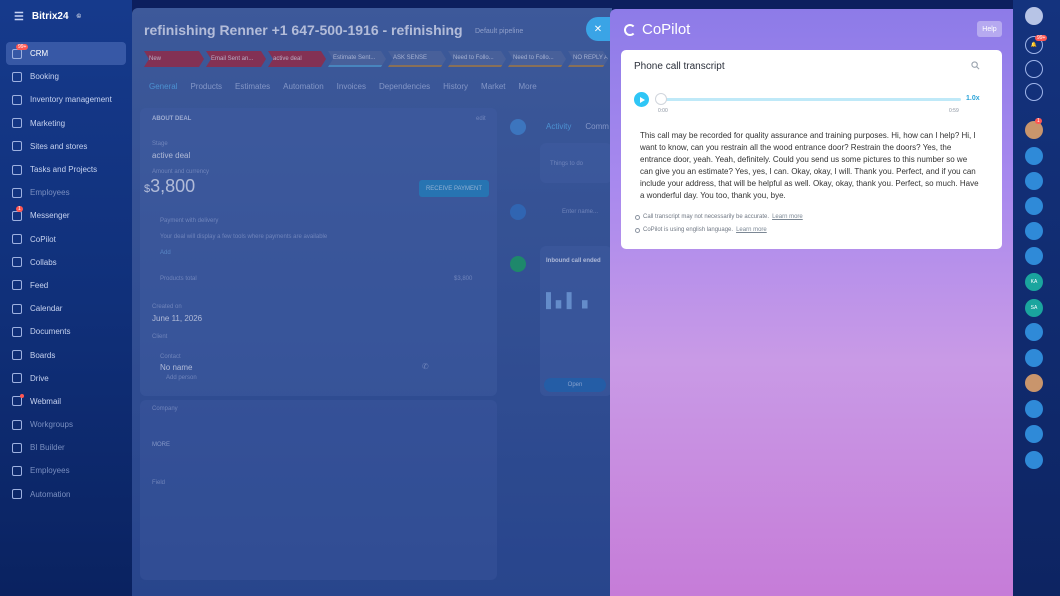  Describe the element at coordinates (1034, 434) in the screenshot. I see `channels-rail-icon` at that location.